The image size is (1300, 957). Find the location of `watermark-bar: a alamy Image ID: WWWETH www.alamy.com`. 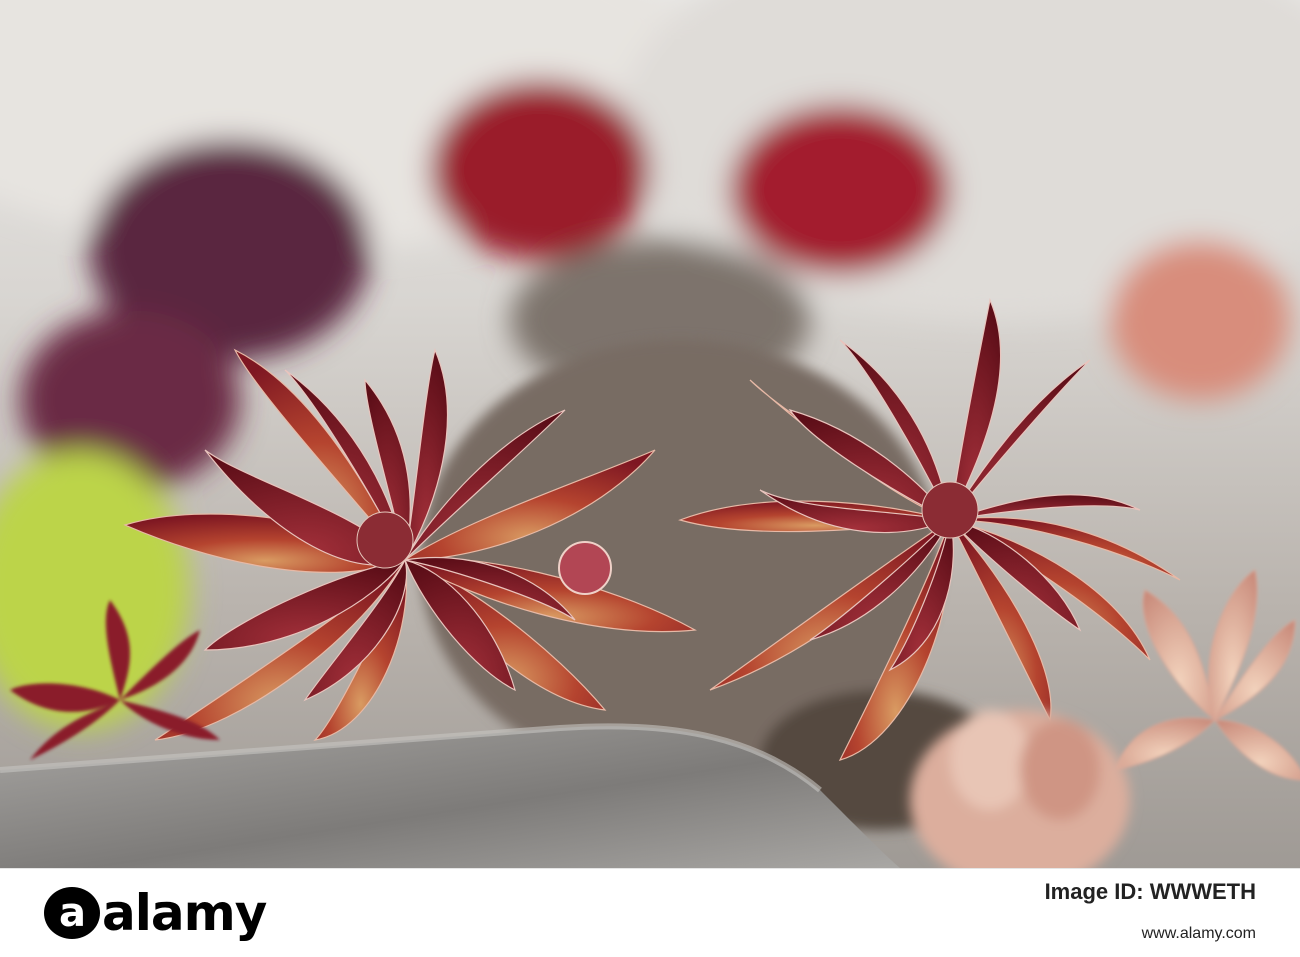

watermark-bar: a alamy Image ID: WWWETH www.alamy.com is located at coordinates (650, 912).